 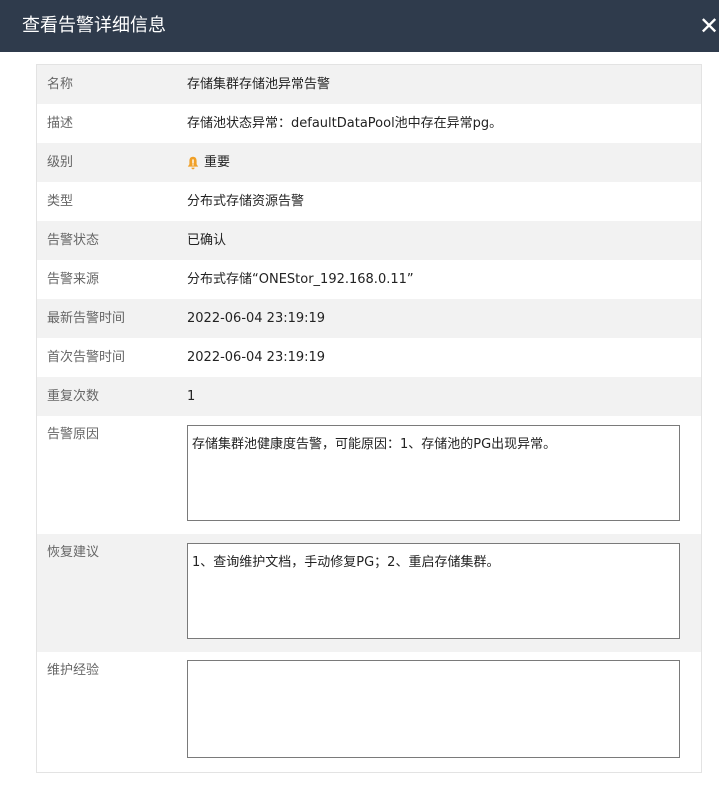 What do you see at coordinates (369, 357) in the screenshot?
I see `row-first-time: 首次告警时间 2022-06-04 23:19:19` at bounding box center [369, 357].